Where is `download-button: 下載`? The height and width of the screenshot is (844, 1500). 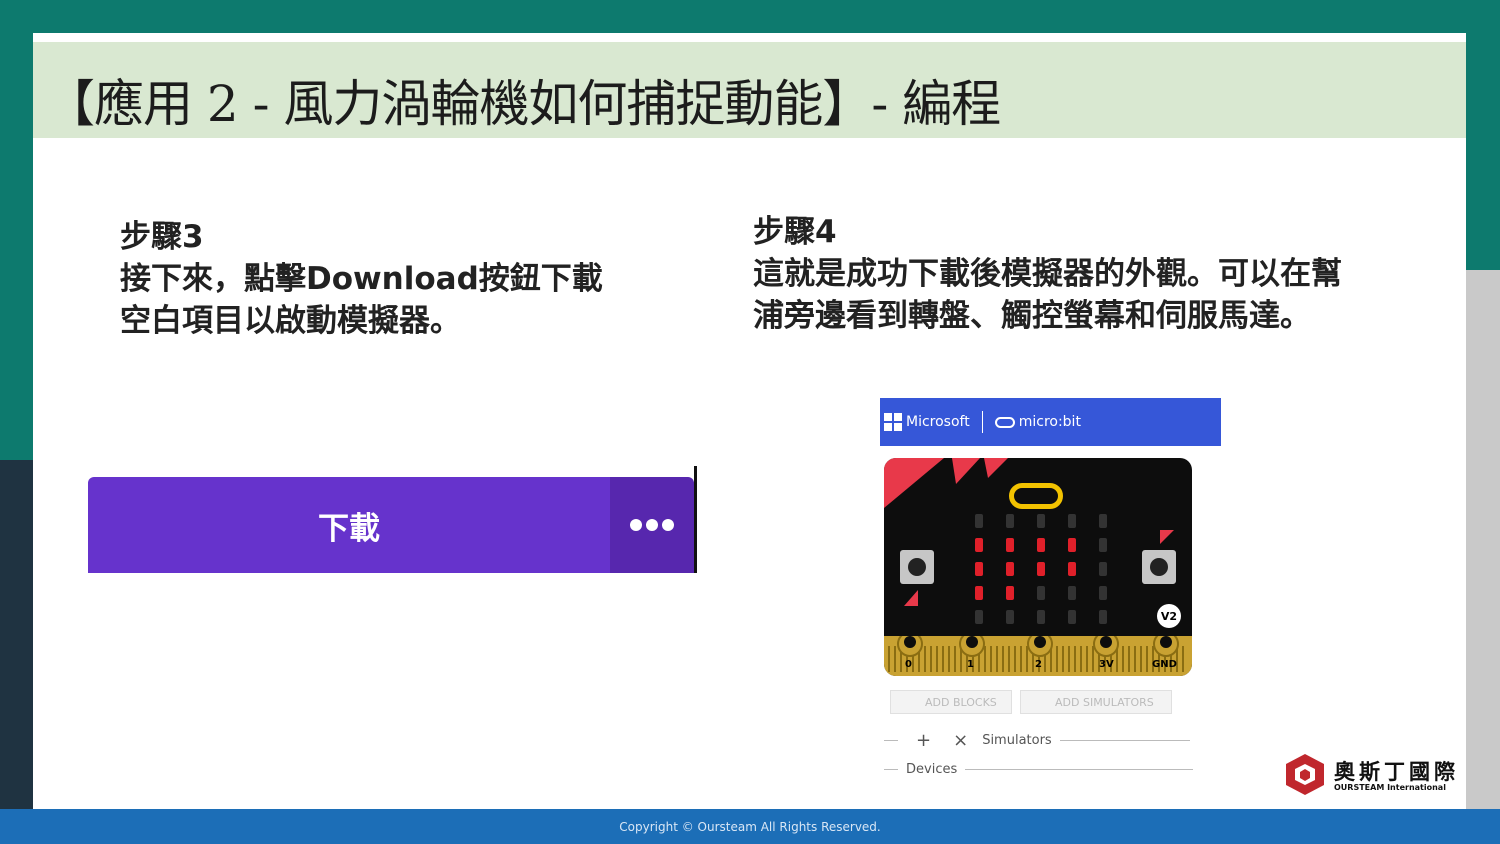 download-button: 下載 is located at coordinates (349, 525).